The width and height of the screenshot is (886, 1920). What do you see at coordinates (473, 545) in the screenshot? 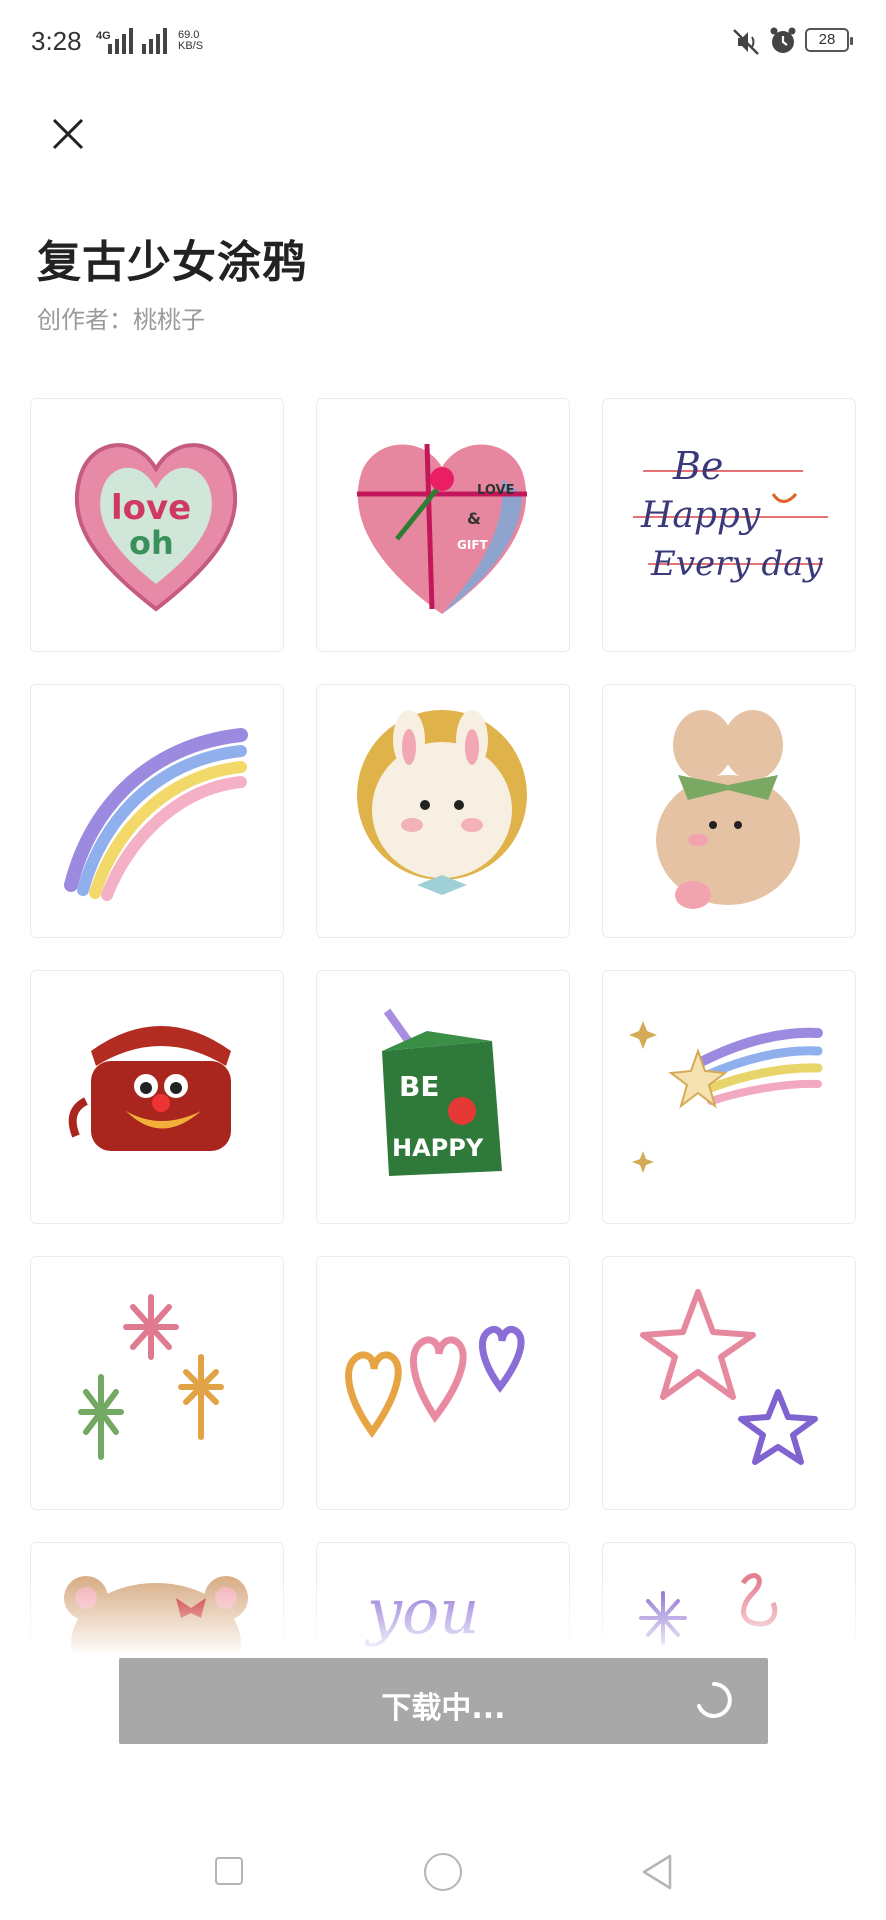
I see `sticker-text-gift: GIFT` at bounding box center [473, 545].